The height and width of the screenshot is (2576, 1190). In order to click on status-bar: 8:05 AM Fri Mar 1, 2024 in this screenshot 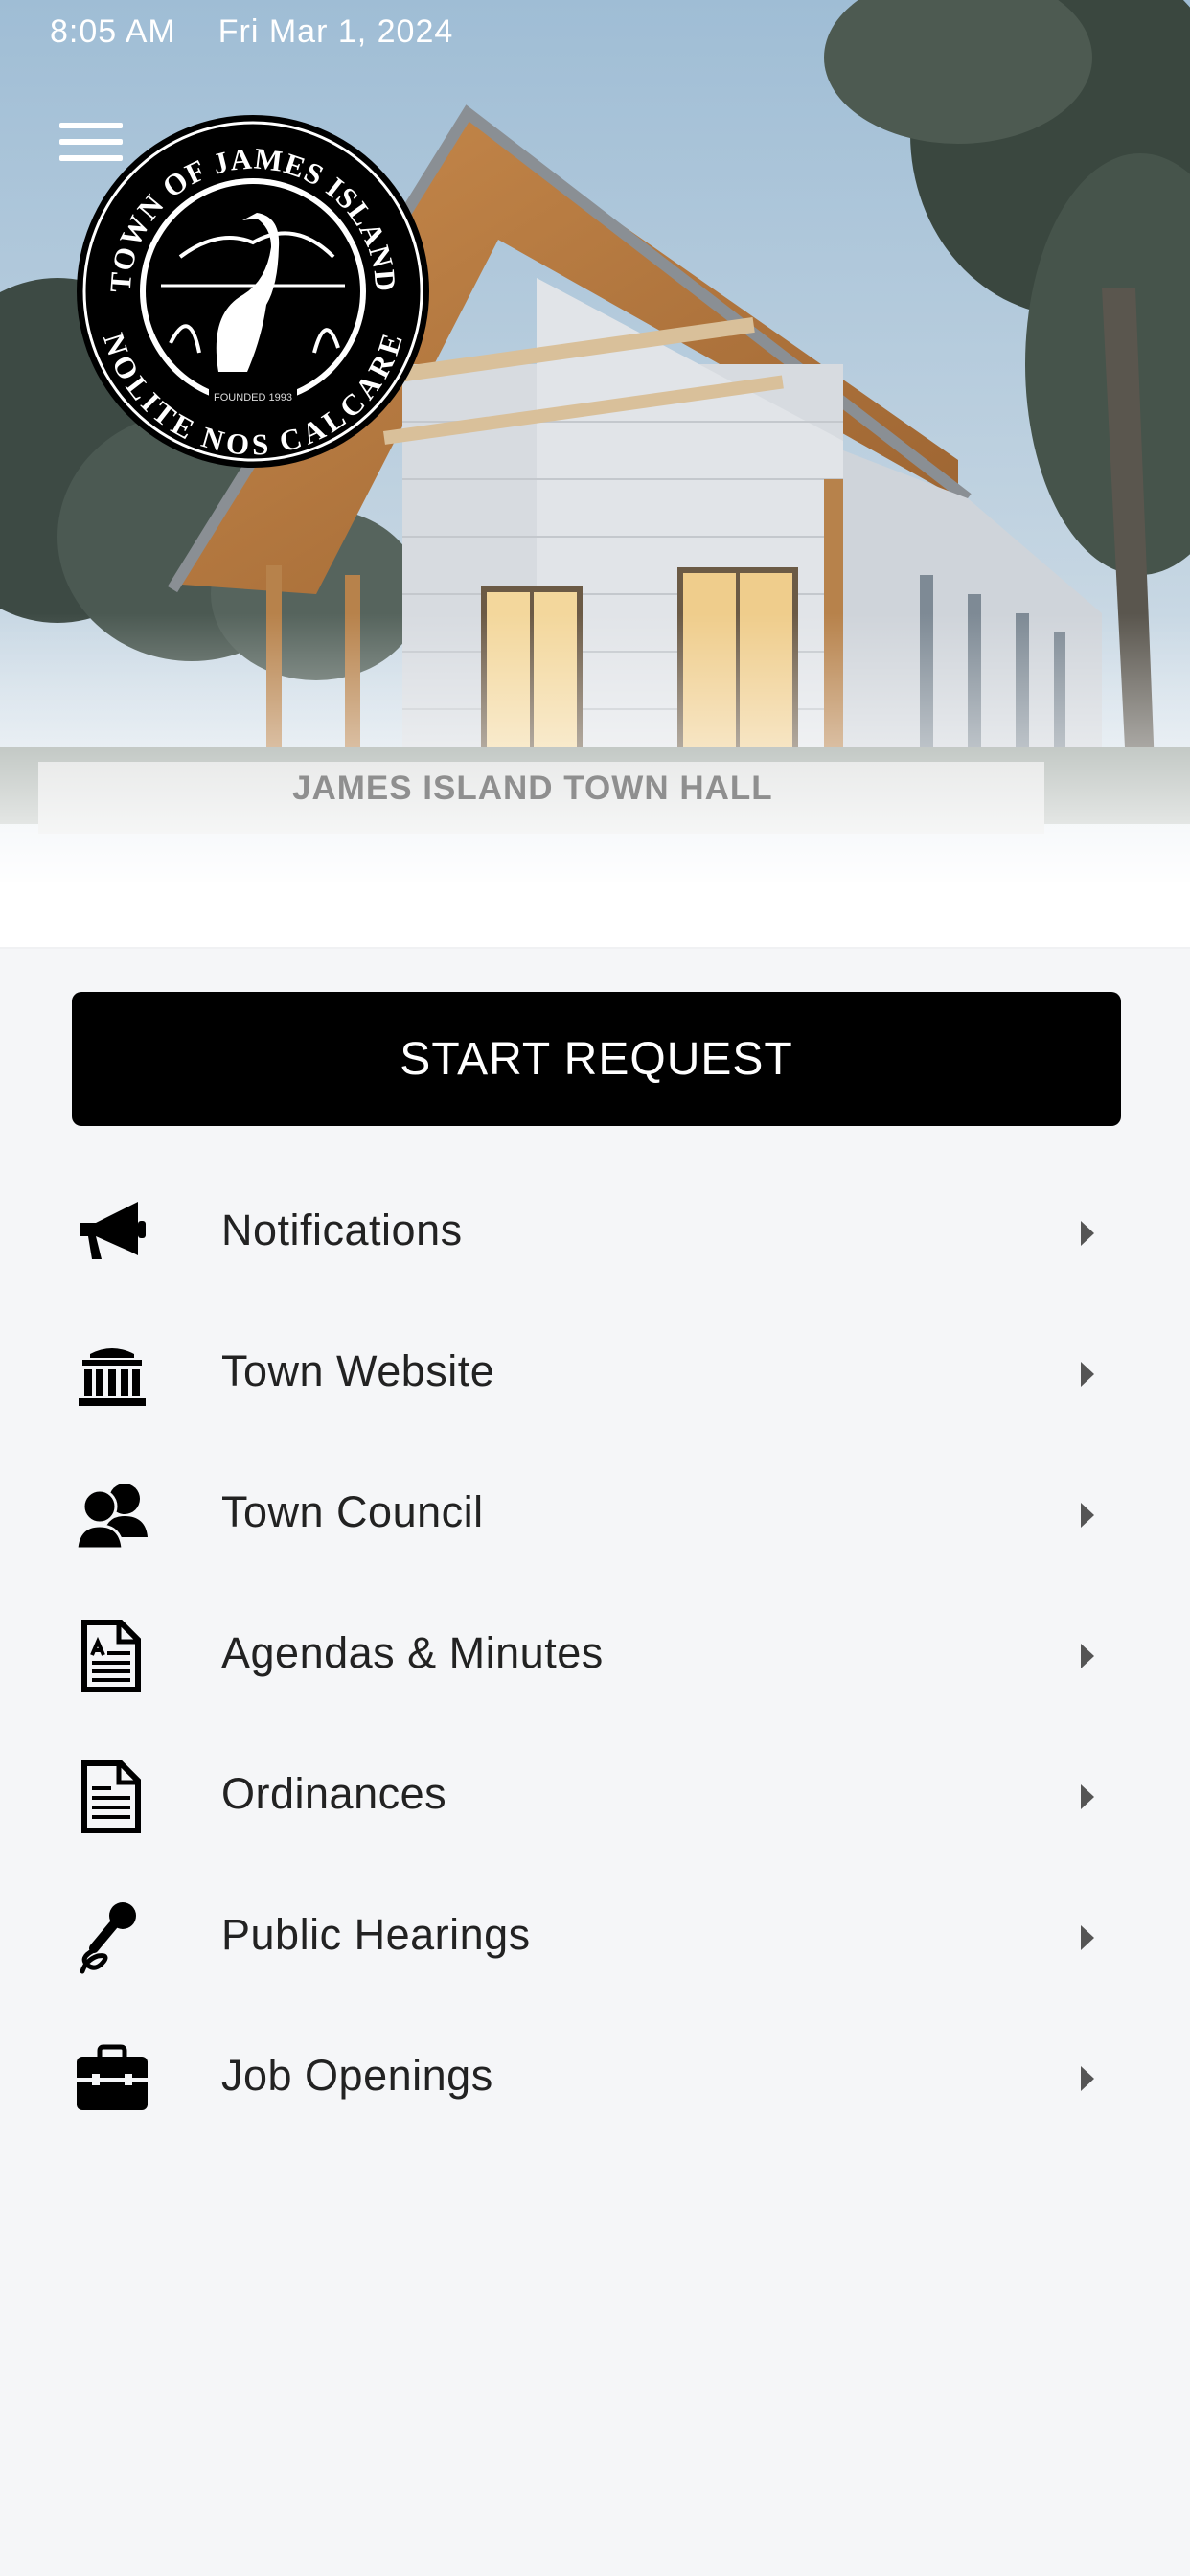, I will do `click(251, 32)`.